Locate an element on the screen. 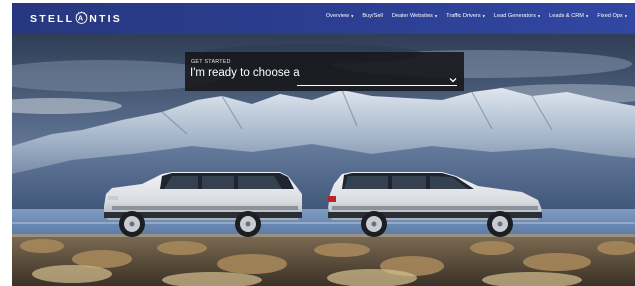  brand-logo-text-end: NTIS is located at coordinates (105, 19).